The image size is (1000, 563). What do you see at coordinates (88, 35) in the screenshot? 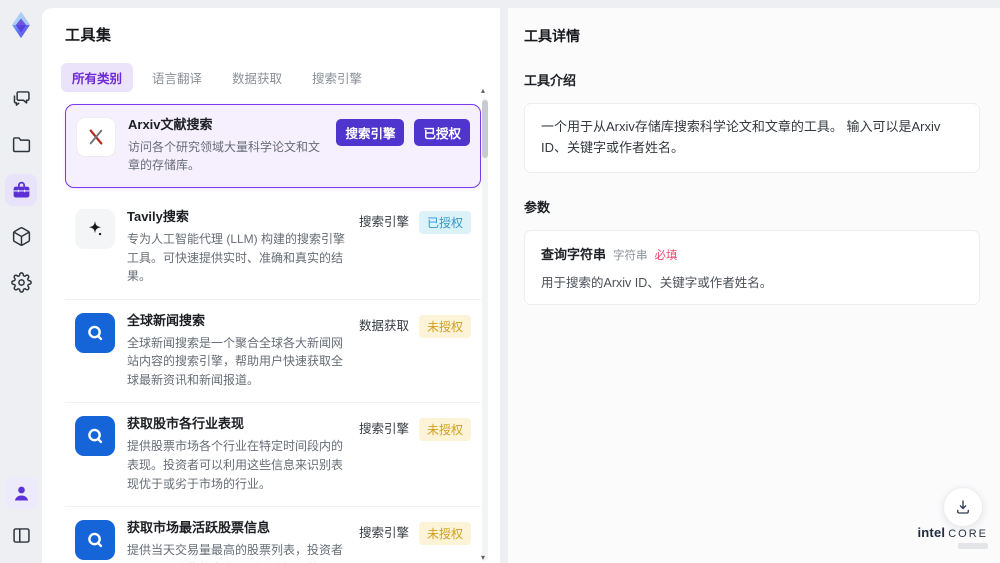
I see `page-title: 工具集` at bounding box center [88, 35].